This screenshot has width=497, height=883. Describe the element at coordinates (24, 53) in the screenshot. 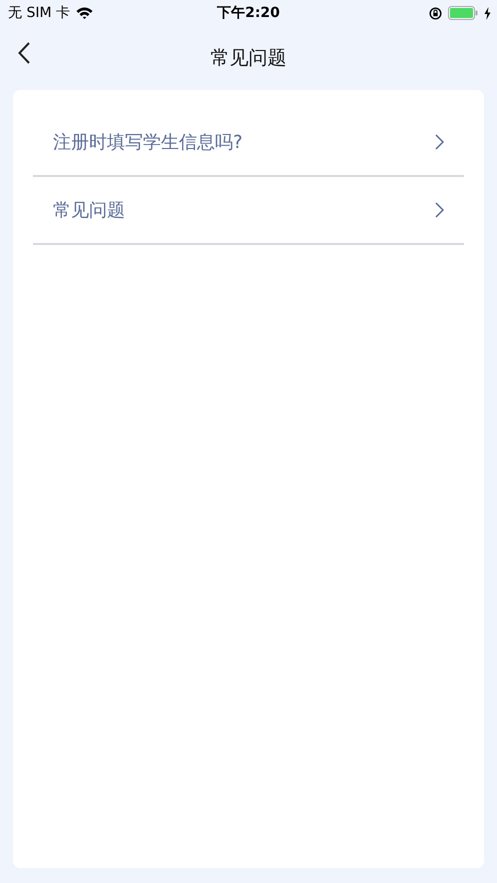

I see `back-icon` at that location.